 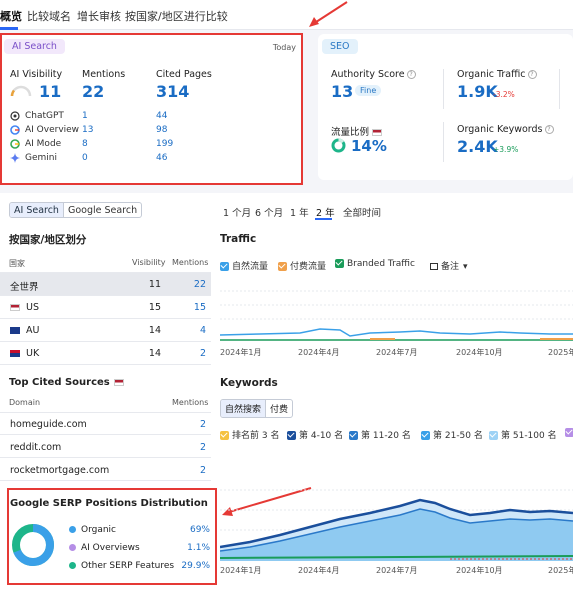 What do you see at coordinates (238, 239) in the screenshot?
I see `traffic-title: Traffic` at bounding box center [238, 239].